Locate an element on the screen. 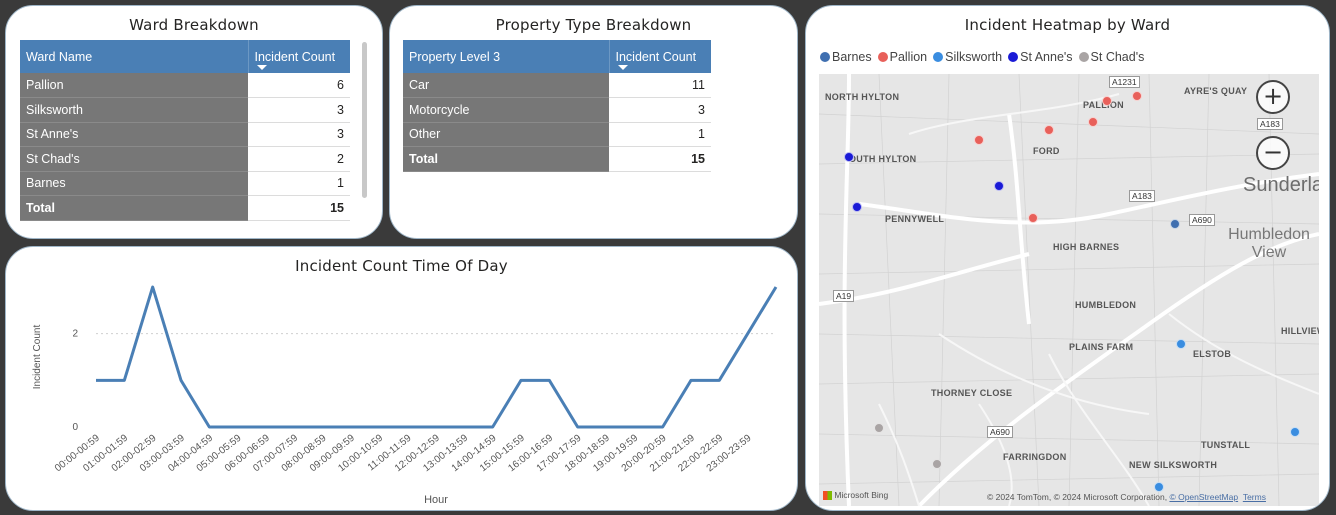 Image resolution: width=1336 pixels, height=515 pixels. table-row: Motorcycle 3 is located at coordinates (557, 110).